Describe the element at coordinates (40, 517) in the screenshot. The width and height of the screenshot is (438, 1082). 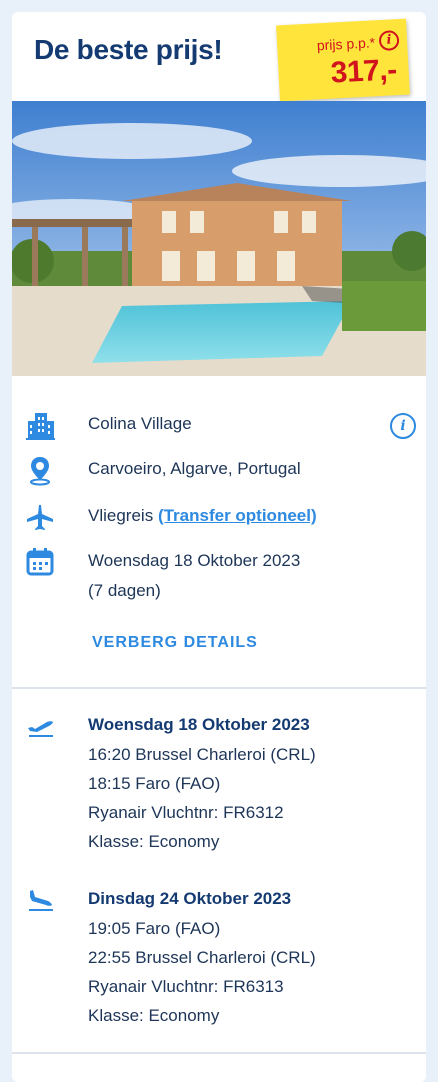
I see `airplane-icon` at that location.